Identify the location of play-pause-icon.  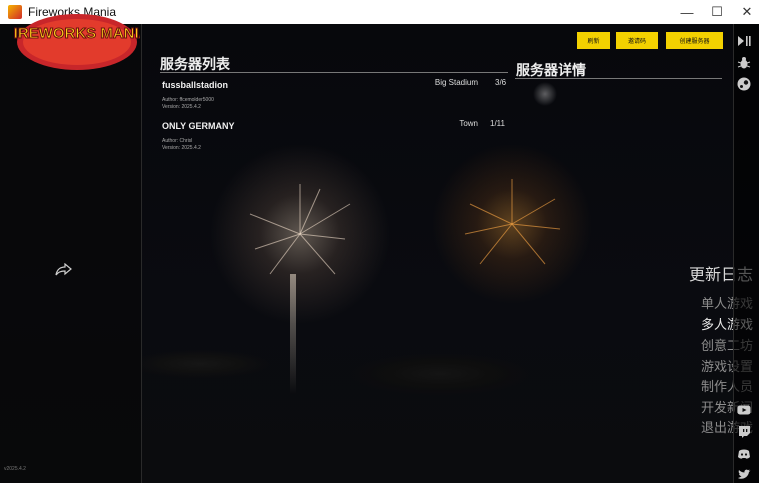
(744, 41).